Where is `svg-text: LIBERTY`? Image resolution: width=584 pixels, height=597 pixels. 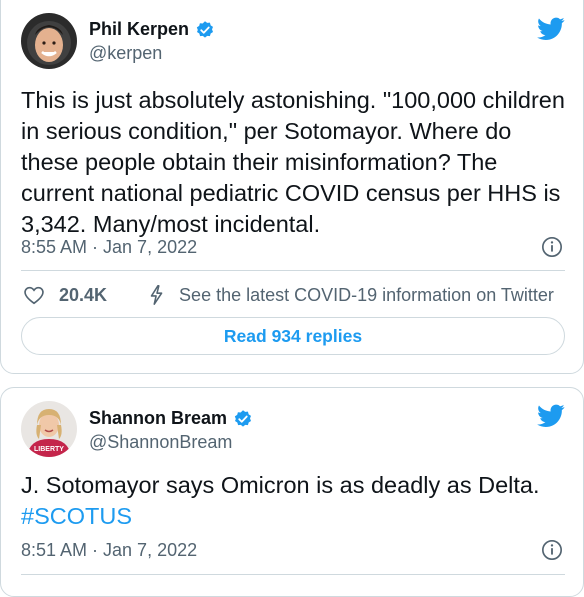
svg-text: LIBERTY is located at coordinates (49, 449).